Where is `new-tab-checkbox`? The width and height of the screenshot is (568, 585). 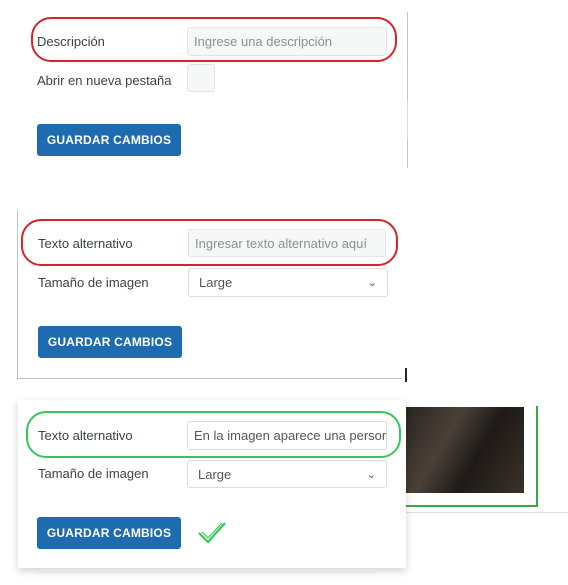
new-tab-checkbox is located at coordinates (201, 78).